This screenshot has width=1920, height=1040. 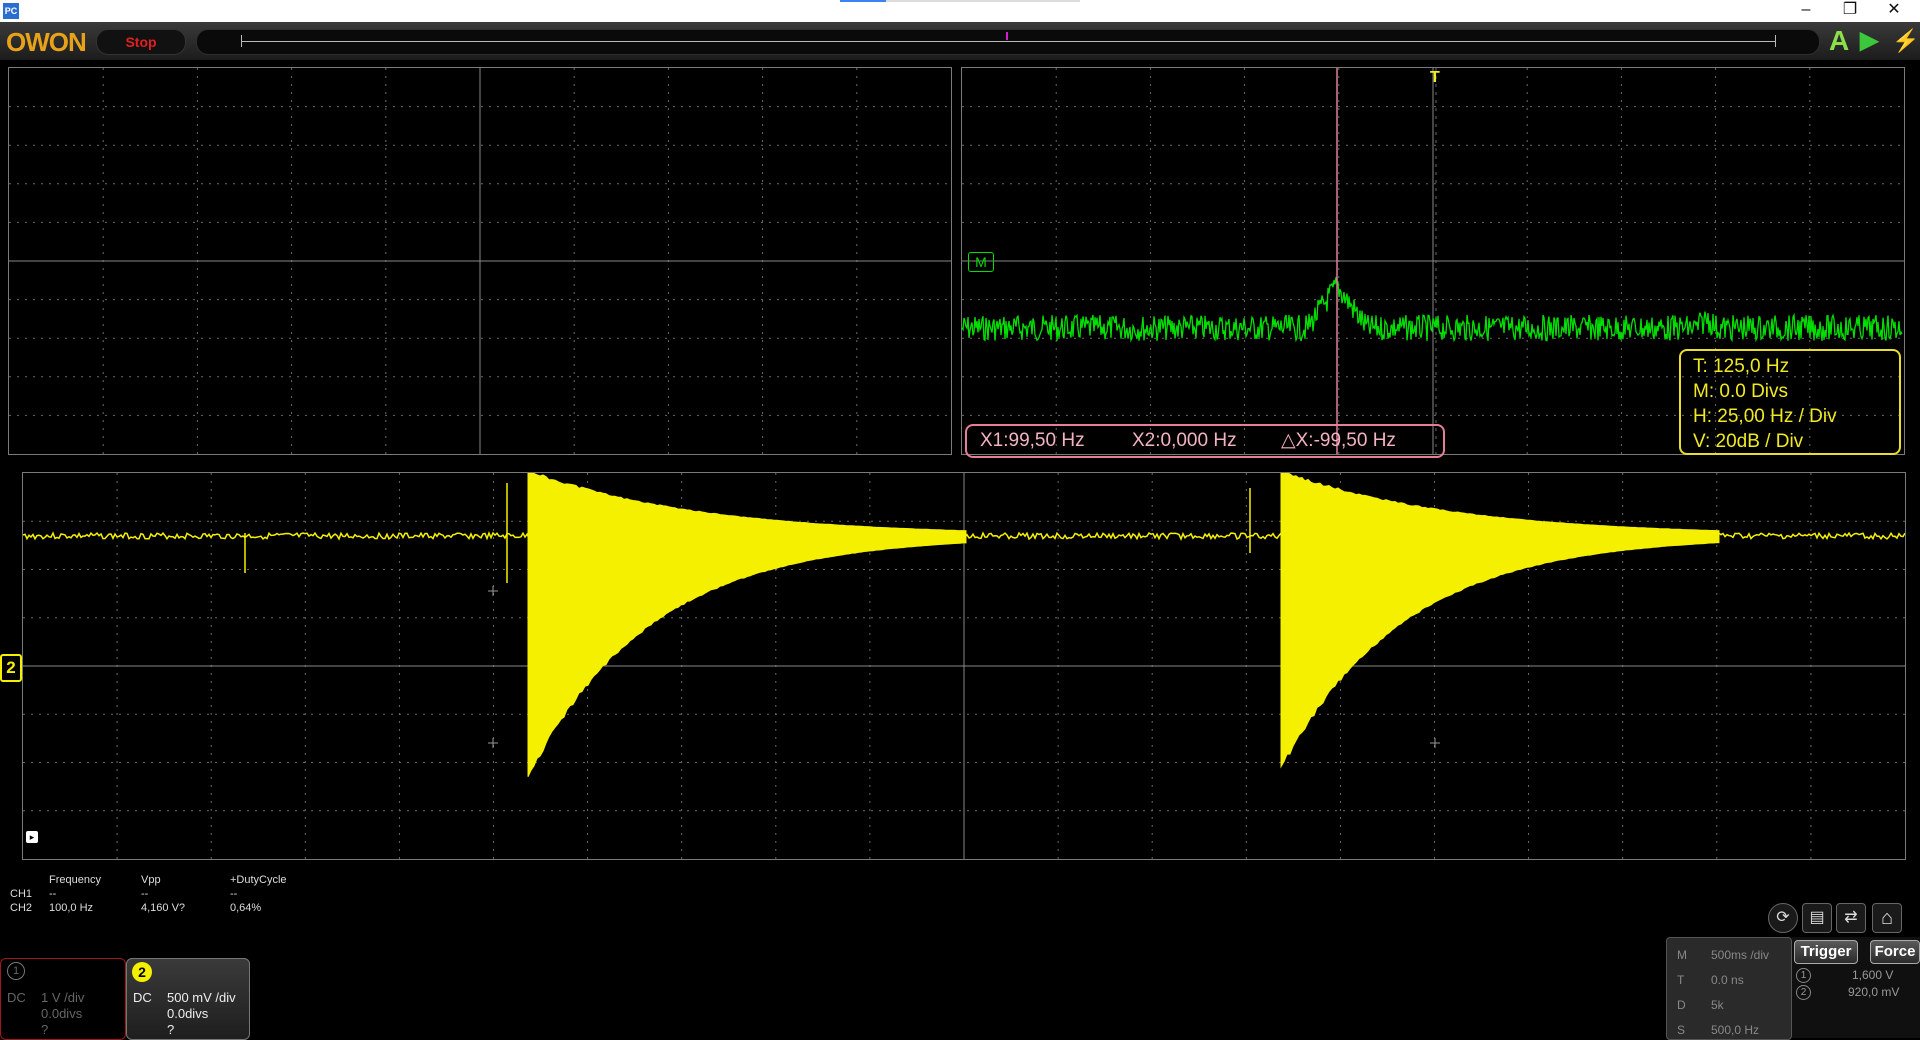 What do you see at coordinates (1729, 988) in the screenshot?
I see `horizontal-settings-box: M 500ms /div T 0.0 ns D 5k S 500,0 Hz` at bounding box center [1729, 988].